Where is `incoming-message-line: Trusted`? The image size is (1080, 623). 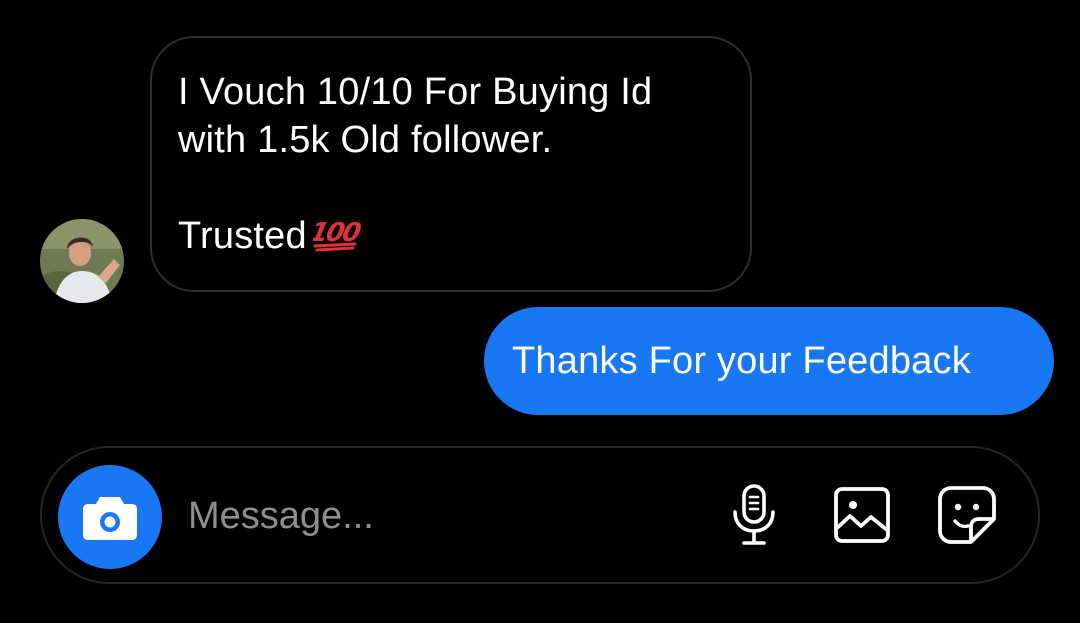 incoming-message-line: Trusted is located at coordinates (242, 236).